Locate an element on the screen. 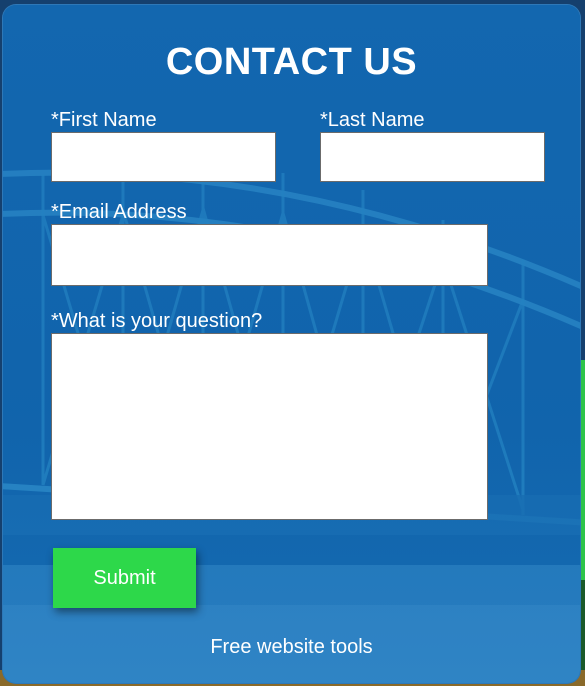 The image size is (585, 686). form-title: CONTACT US is located at coordinates (291, 62).